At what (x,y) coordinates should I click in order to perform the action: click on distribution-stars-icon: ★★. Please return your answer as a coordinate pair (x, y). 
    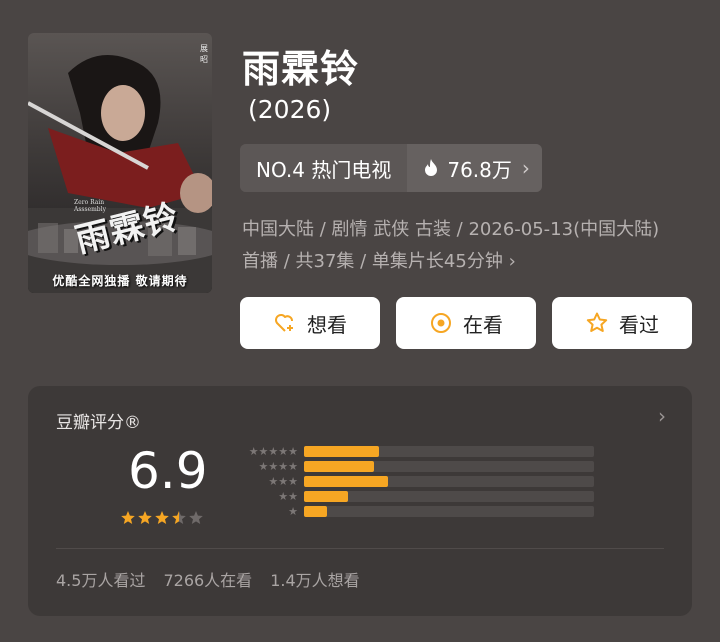
    Looking at the image, I should click on (288, 496).